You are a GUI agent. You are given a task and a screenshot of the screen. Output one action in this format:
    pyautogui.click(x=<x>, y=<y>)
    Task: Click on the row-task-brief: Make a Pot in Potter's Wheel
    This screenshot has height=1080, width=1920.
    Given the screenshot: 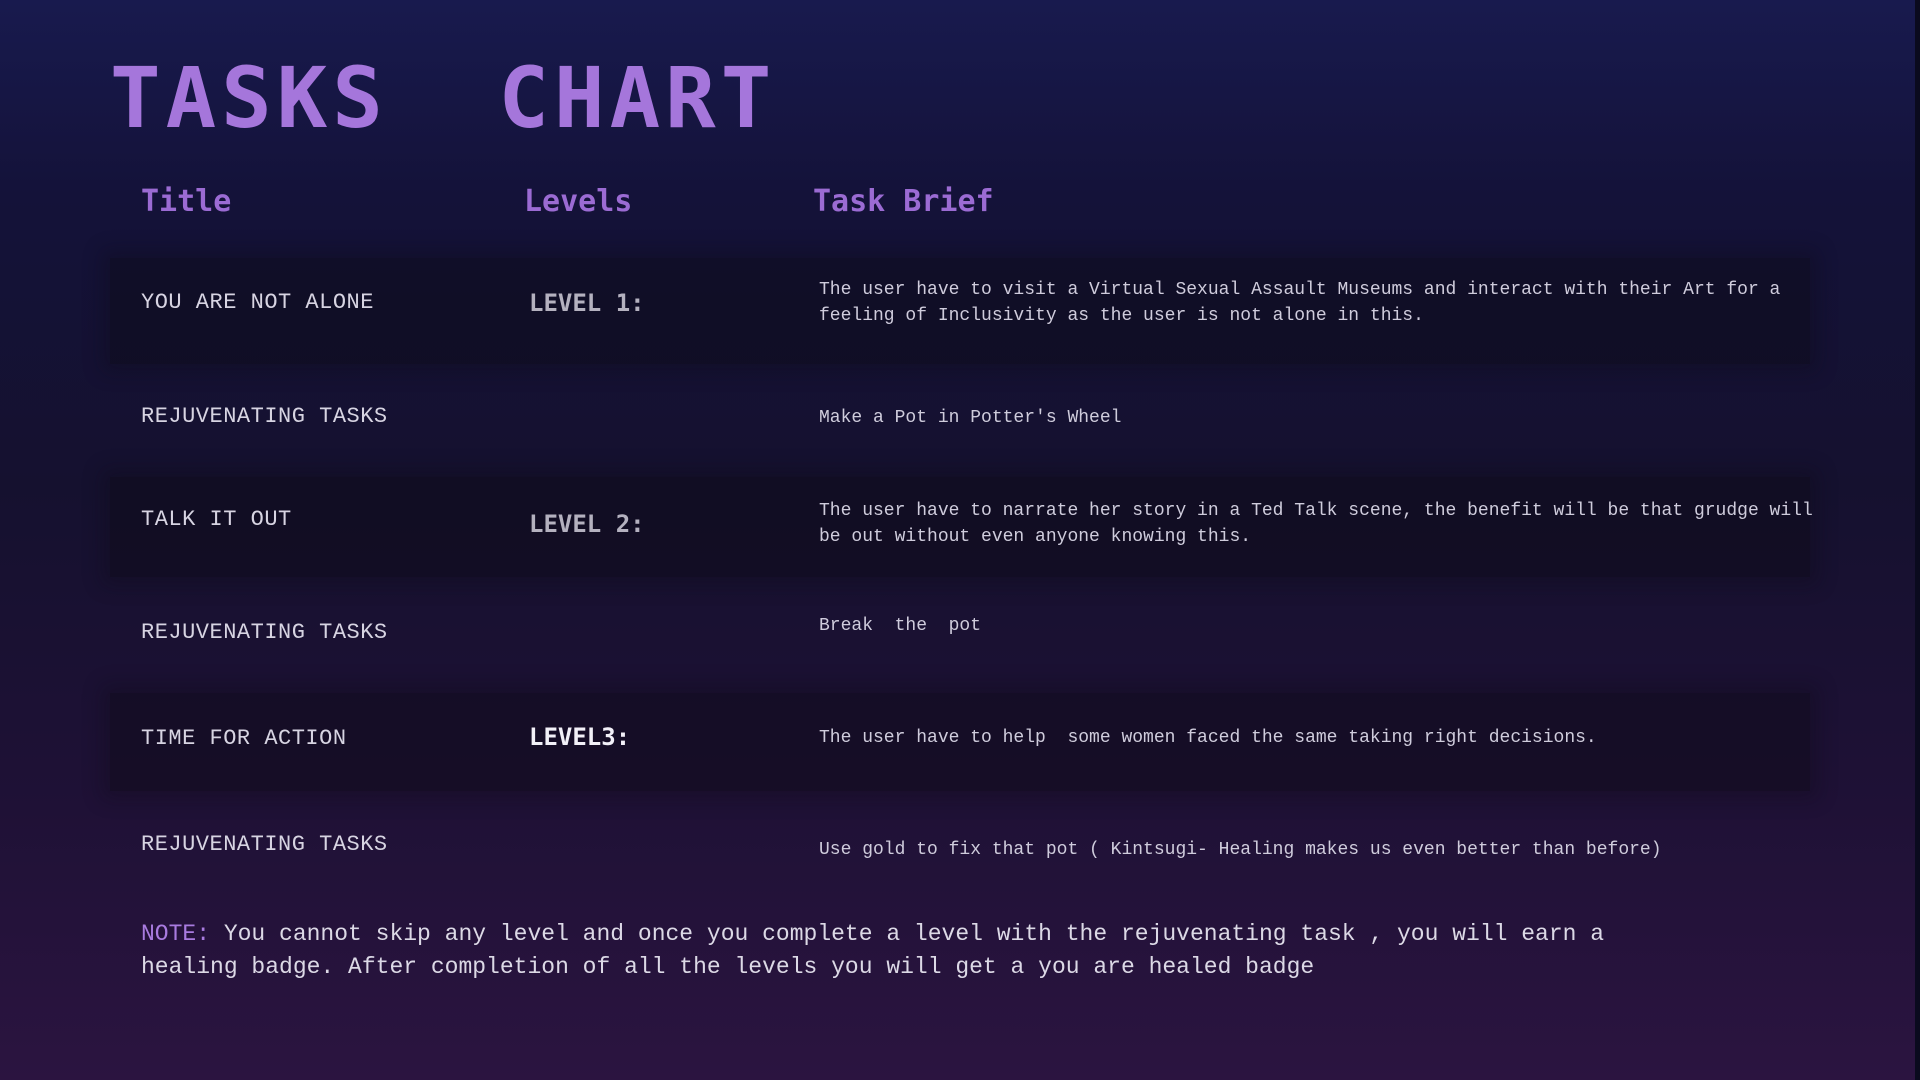 What is the action you would take?
    pyautogui.click(x=970, y=418)
    